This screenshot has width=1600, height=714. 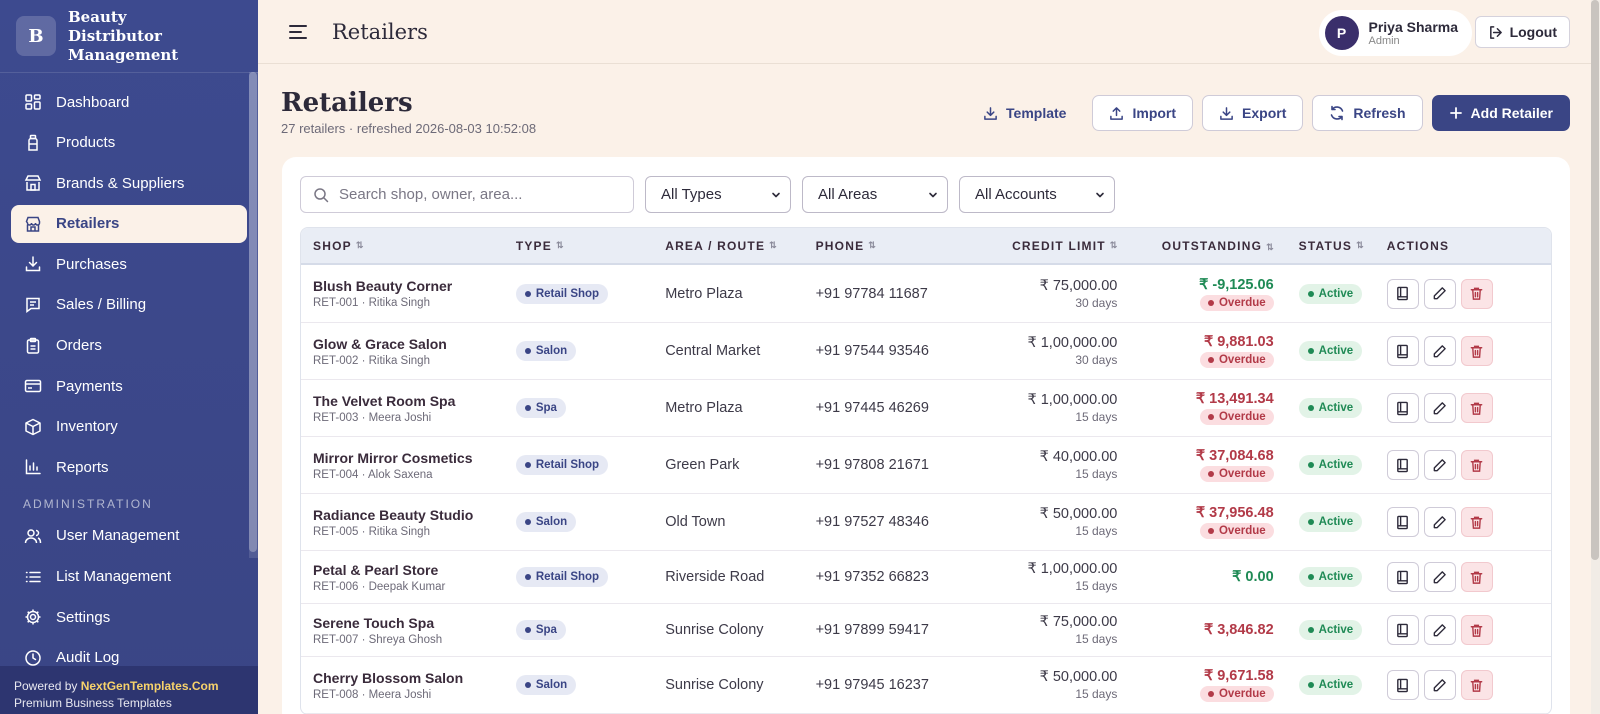 What do you see at coordinates (129, 427) in the screenshot?
I see `sidebar-item-inventory: Inventory` at bounding box center [129, 427].